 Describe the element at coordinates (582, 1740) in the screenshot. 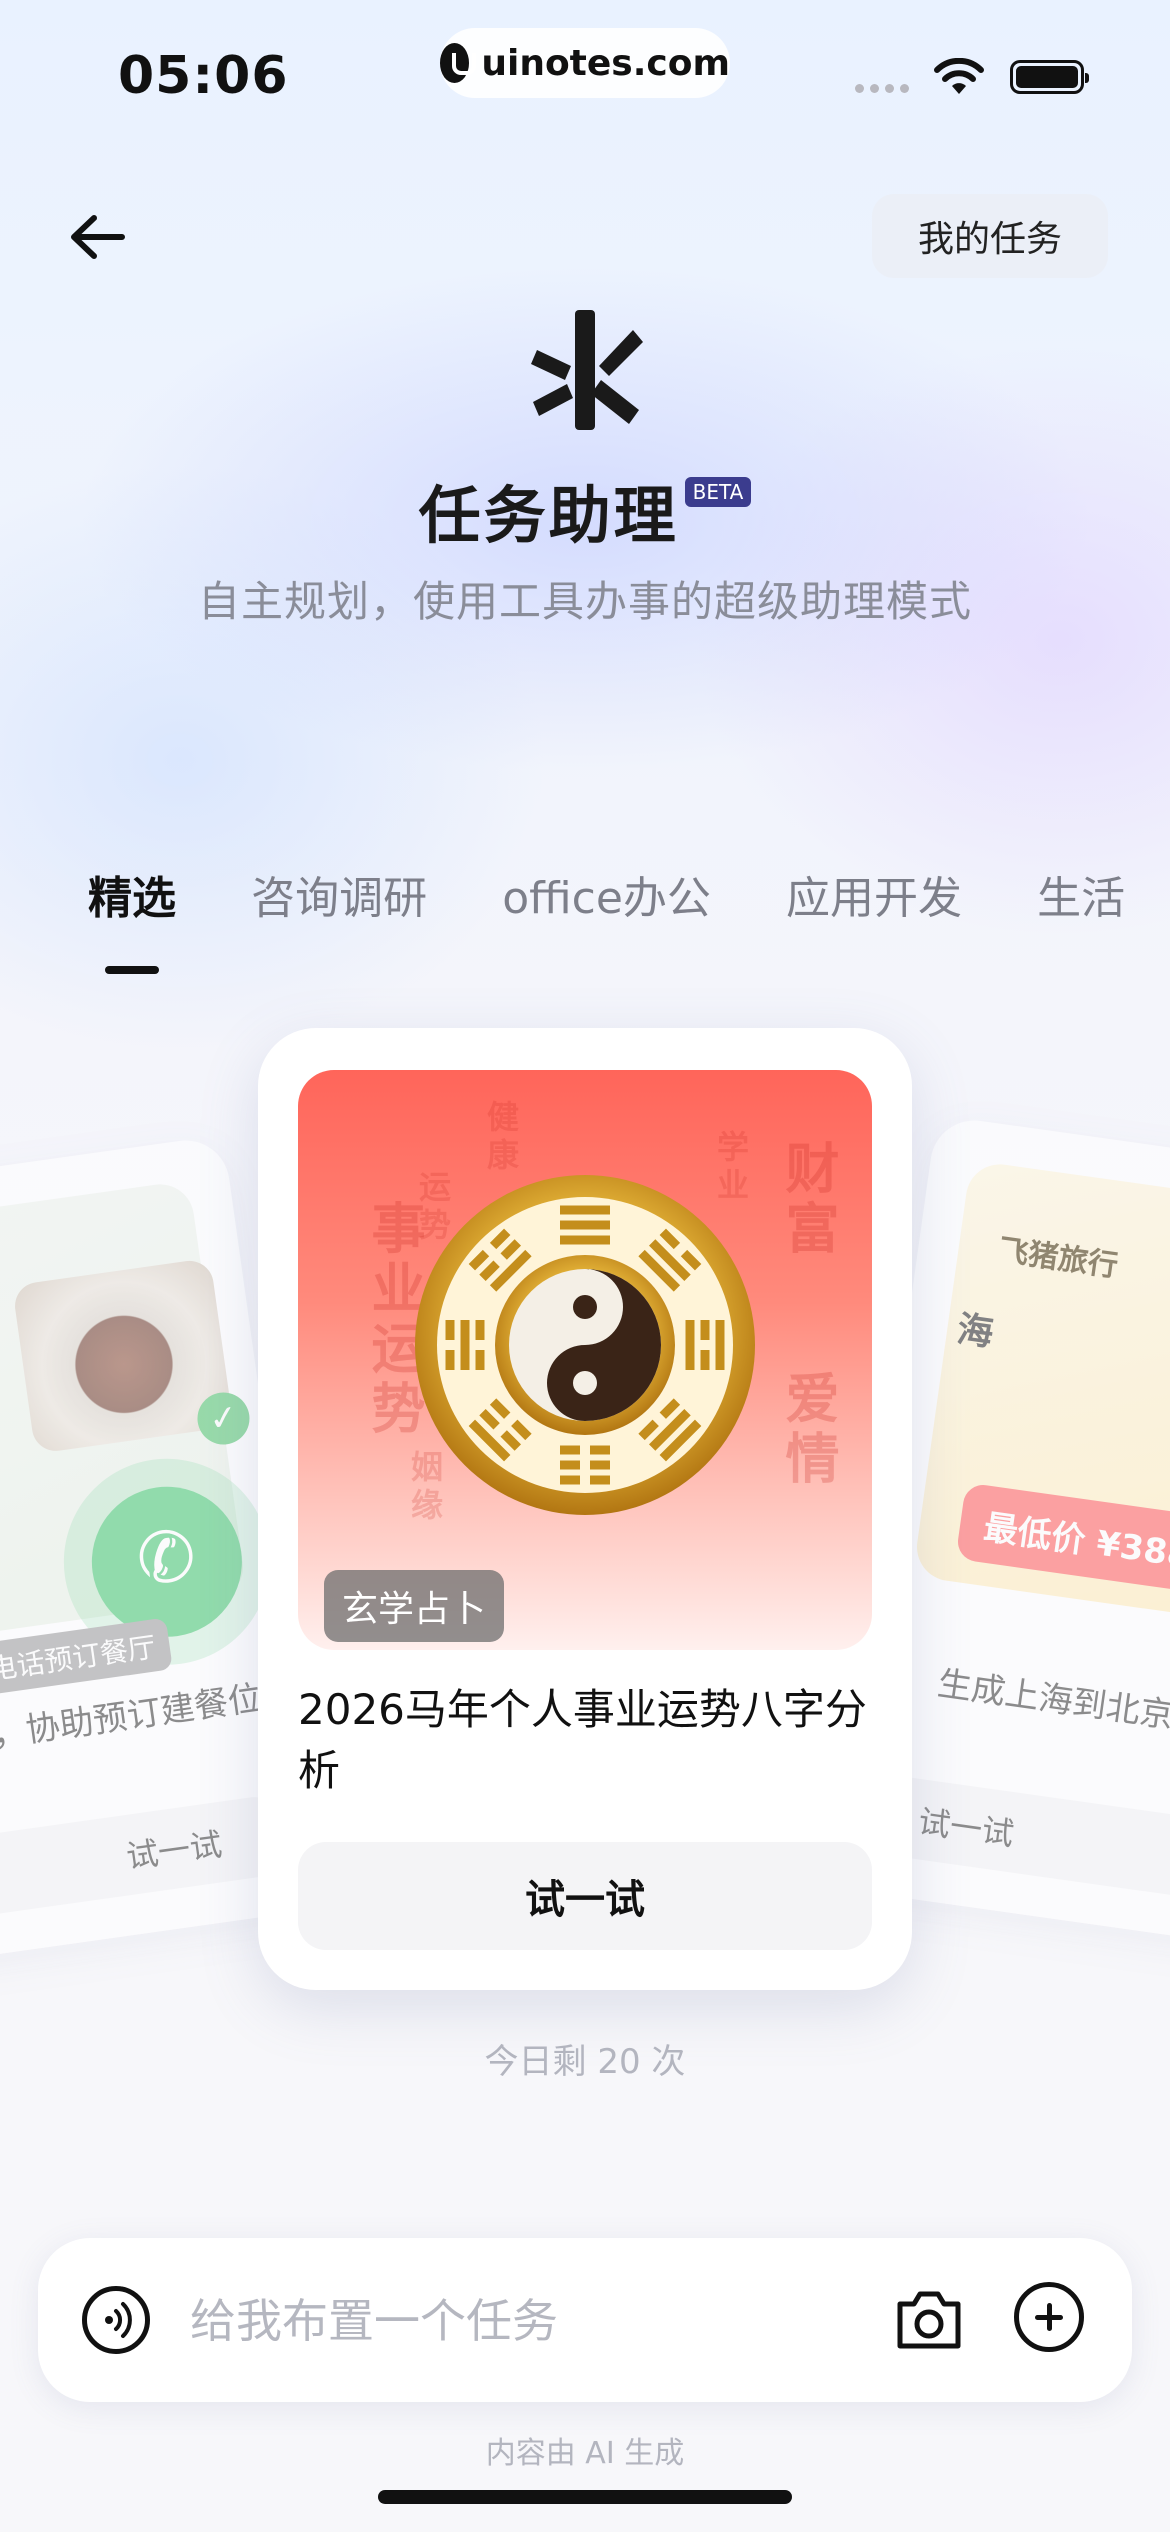

I see `featured-card-title: 2026马年个人事业运势八字分析` at that location.